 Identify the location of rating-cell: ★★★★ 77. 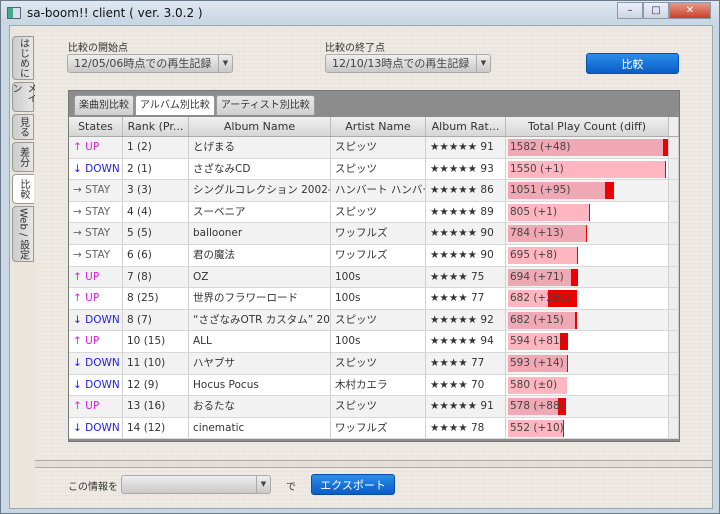
(466, 363).